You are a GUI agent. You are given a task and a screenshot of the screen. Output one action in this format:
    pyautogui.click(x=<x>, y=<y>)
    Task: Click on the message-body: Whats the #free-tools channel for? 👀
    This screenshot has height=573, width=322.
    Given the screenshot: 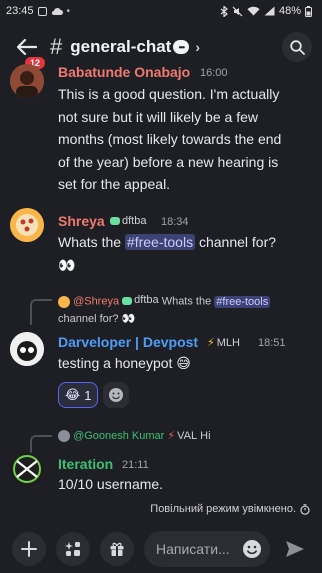 What is the action you would take?
    pyautogui.click(x=189, y=253)
    